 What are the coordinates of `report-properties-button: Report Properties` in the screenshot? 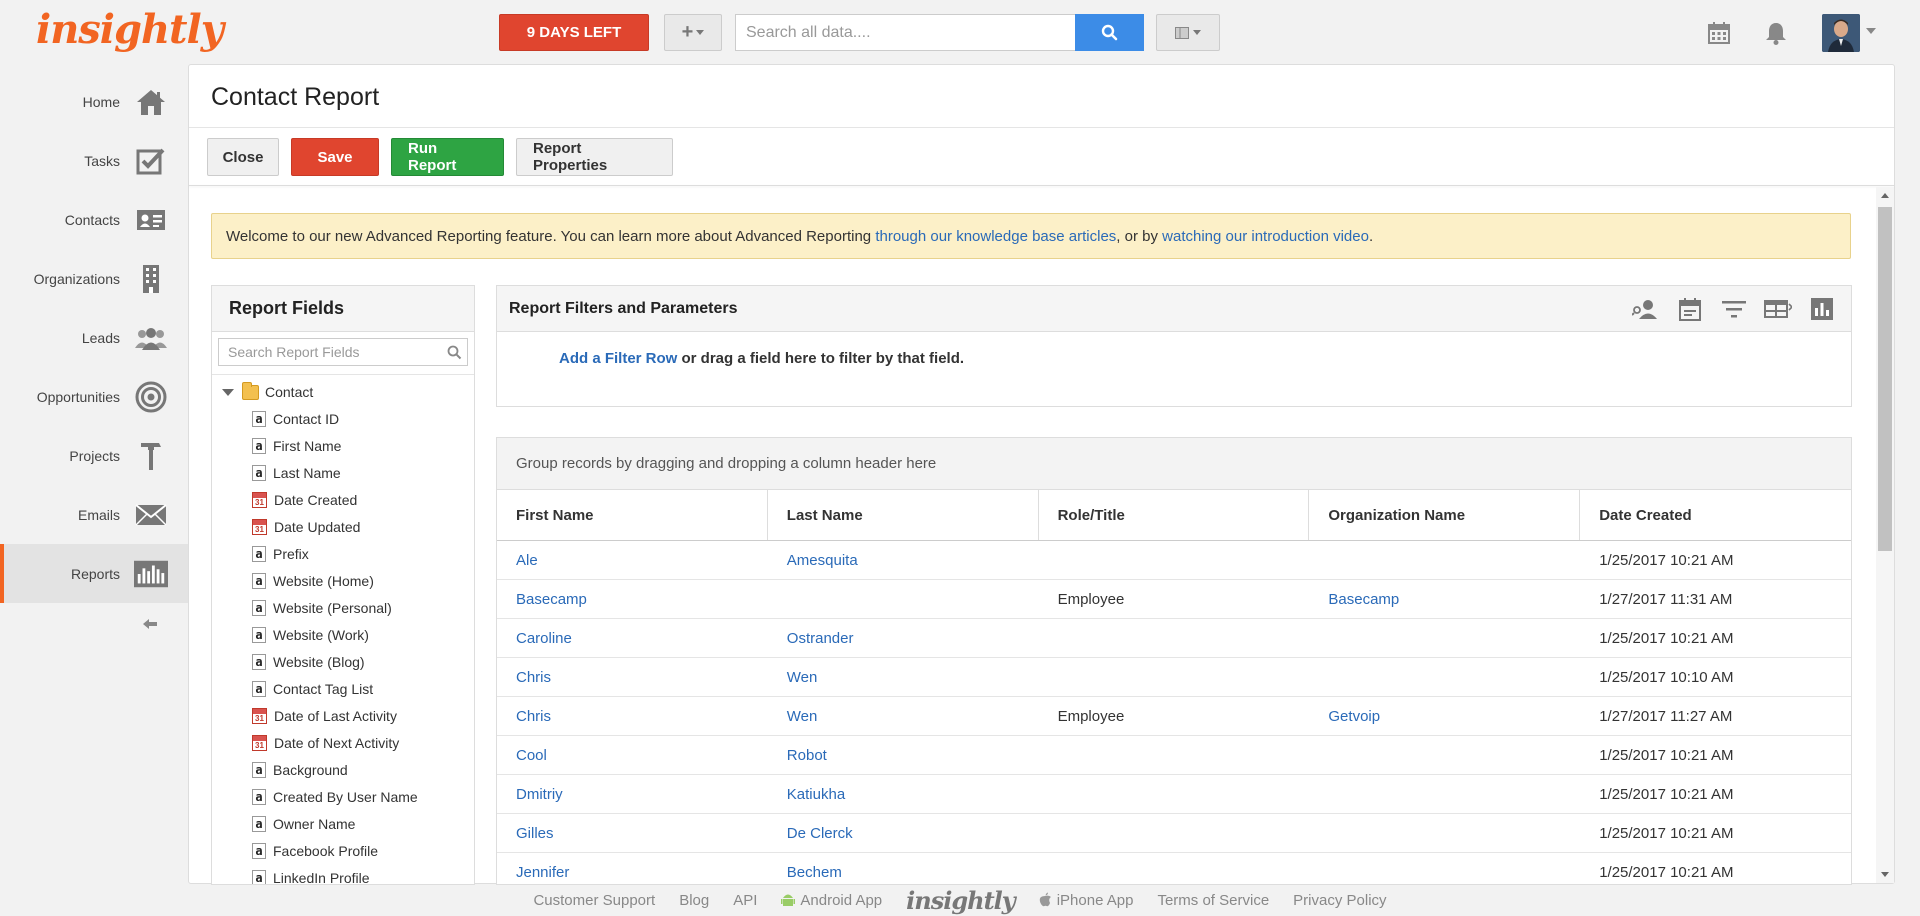 It's located at (594, 157).